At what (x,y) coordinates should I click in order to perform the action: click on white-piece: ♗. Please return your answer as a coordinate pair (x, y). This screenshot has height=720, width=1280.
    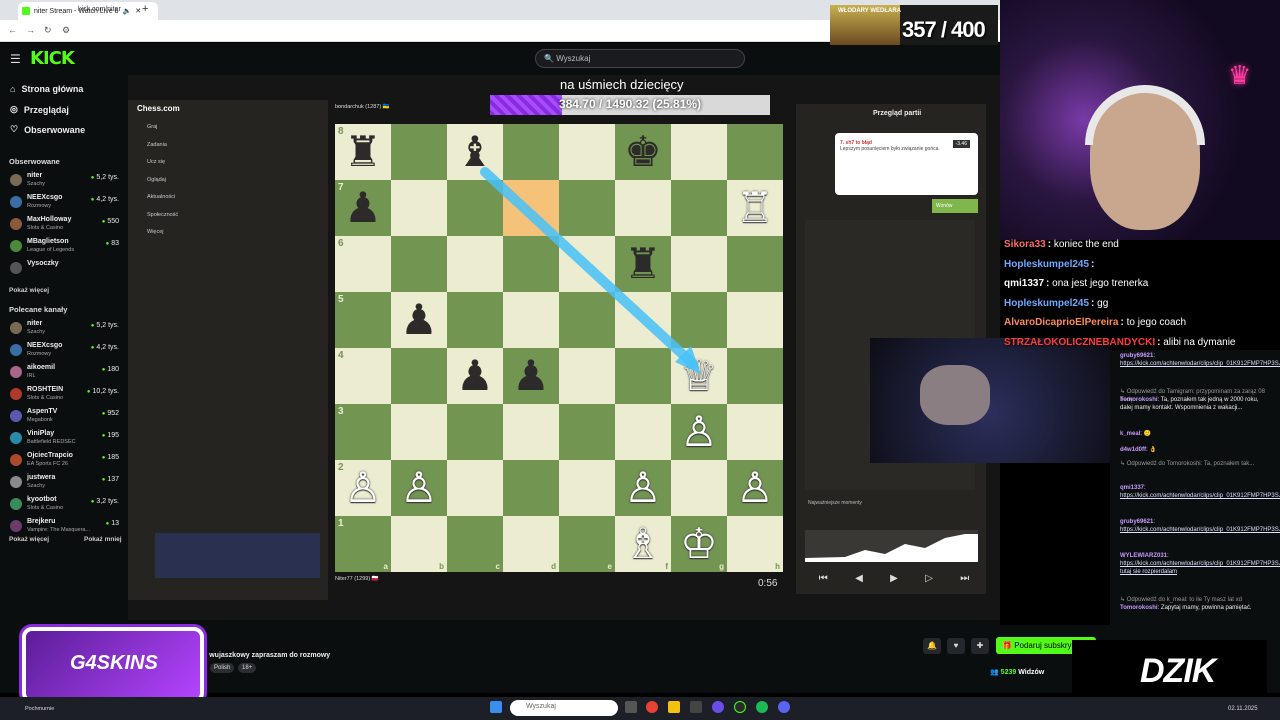
    Looking at the image, I should click on (643, 544).